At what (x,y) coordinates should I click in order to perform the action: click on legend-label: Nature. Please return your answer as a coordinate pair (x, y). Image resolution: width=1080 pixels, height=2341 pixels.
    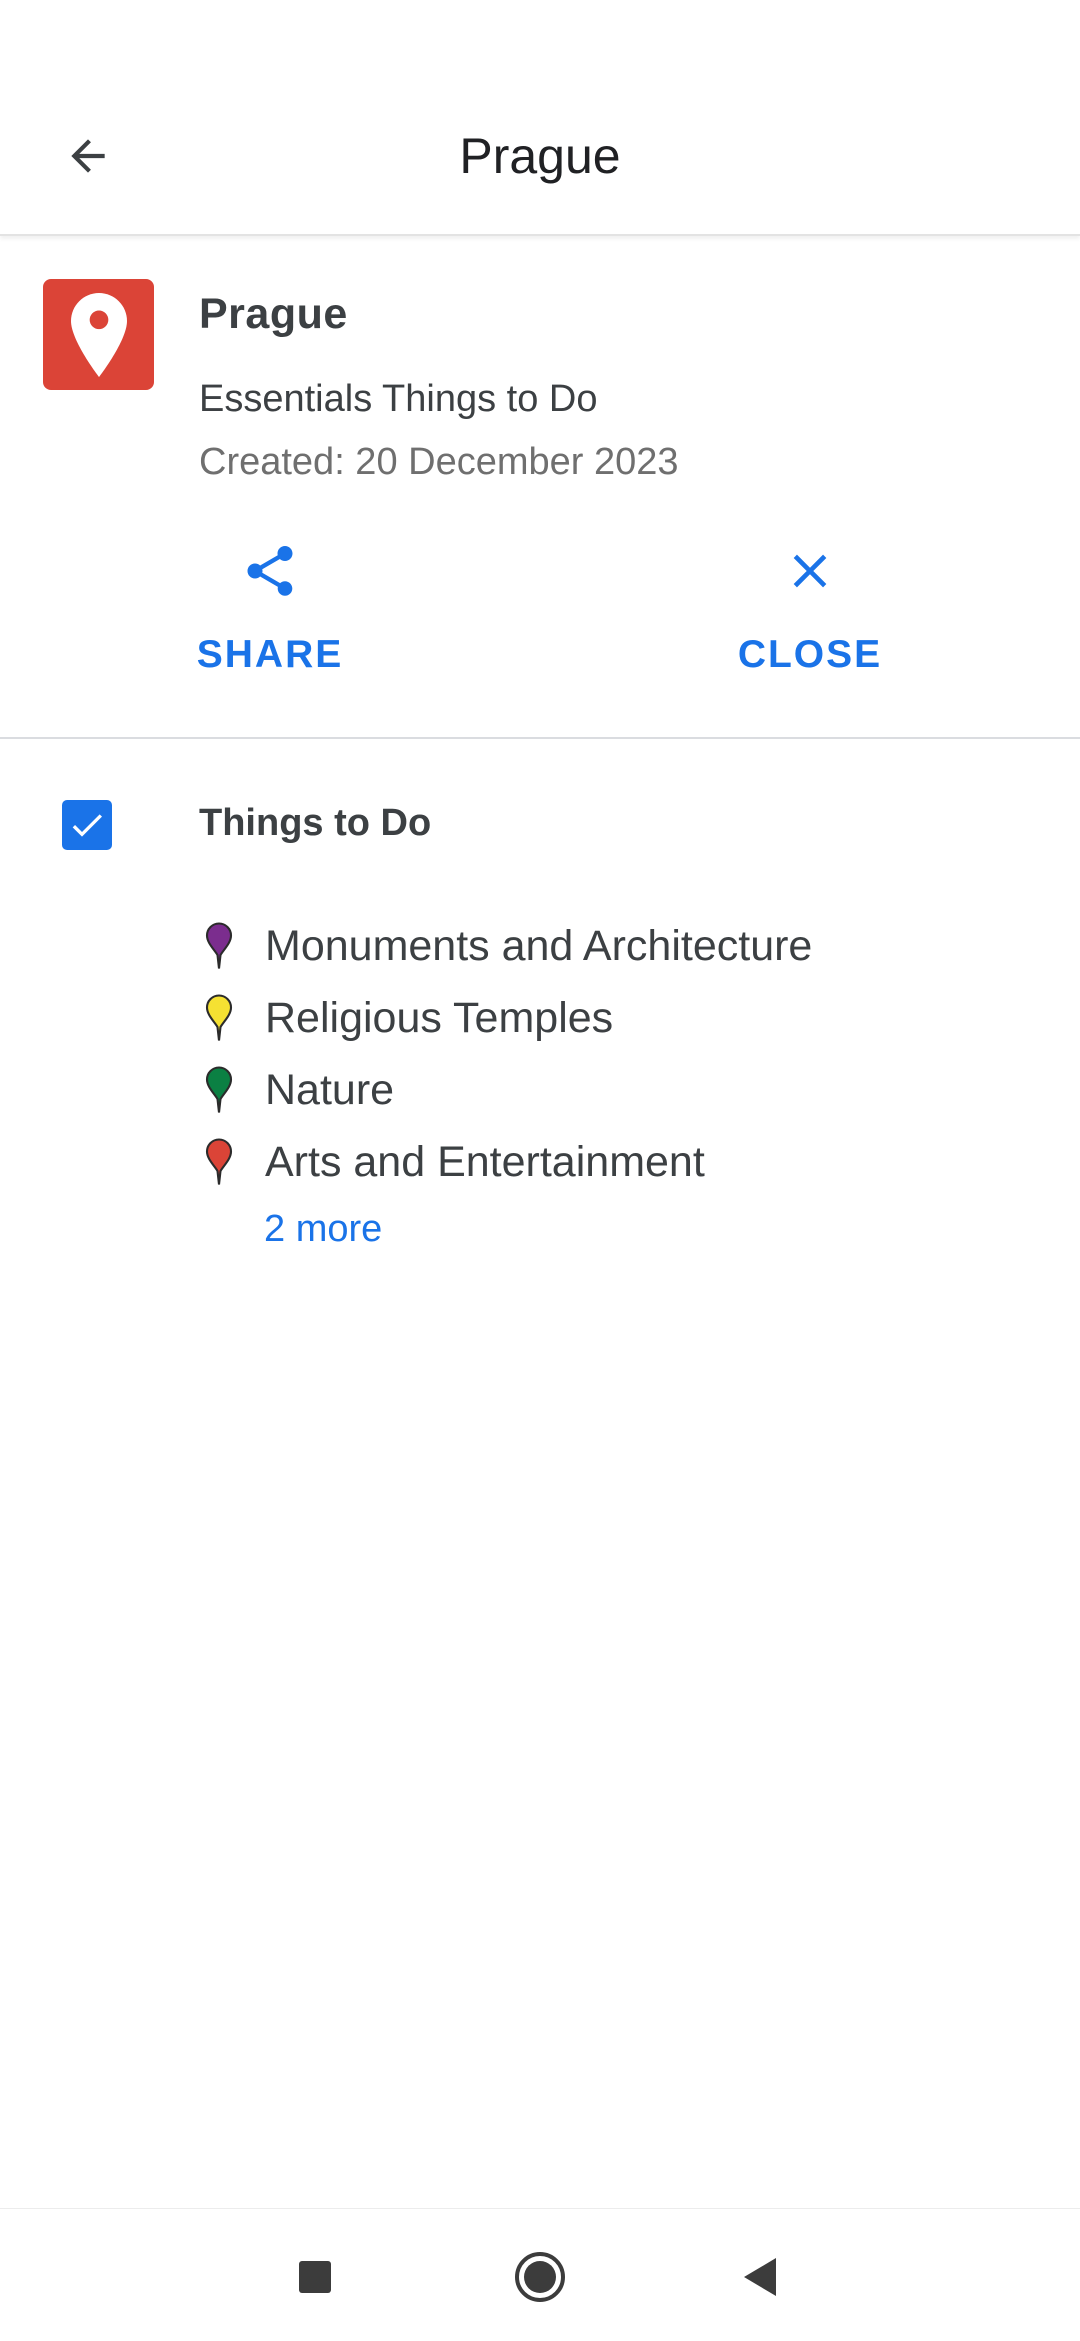
    Looking at the image, I should click on (330, 1089).